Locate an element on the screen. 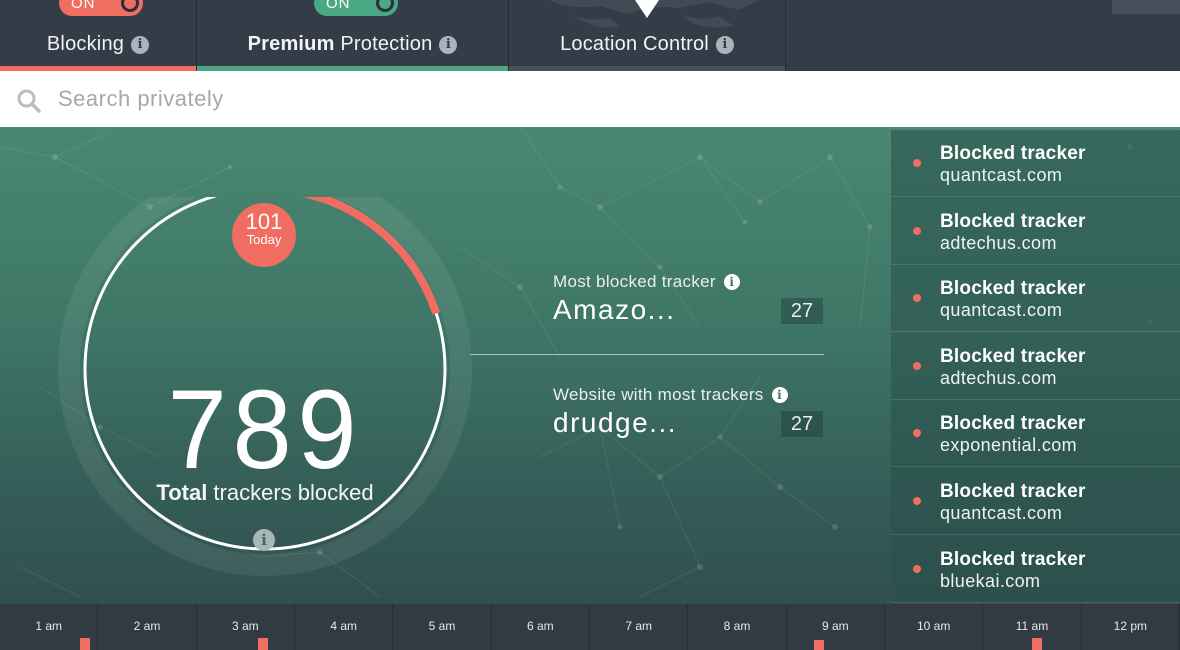  hour-label: 1 am is located at coordinates (48, 626).